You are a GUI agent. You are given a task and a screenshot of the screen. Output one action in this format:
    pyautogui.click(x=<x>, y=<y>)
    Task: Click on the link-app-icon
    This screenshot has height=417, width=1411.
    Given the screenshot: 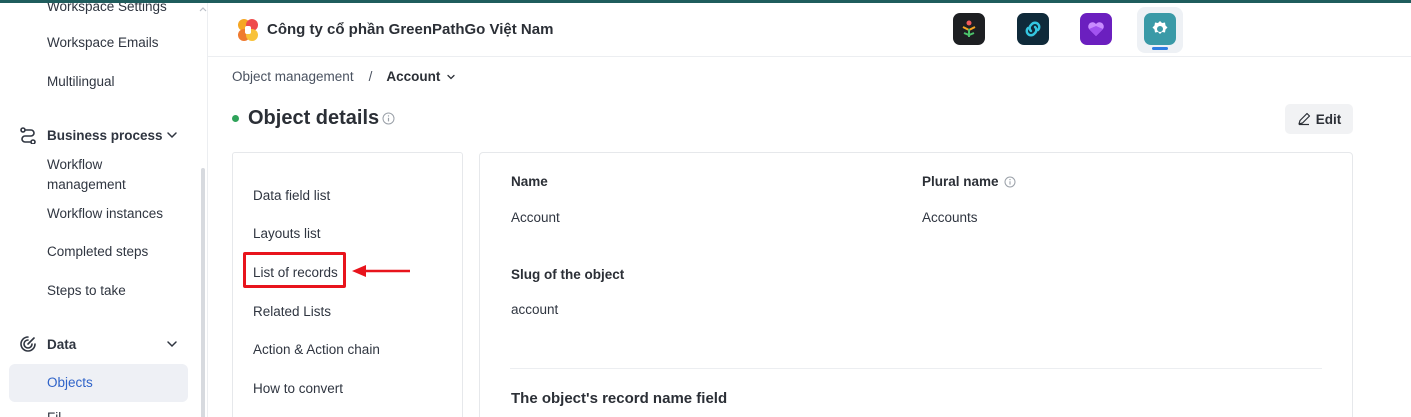 What is the action you would take?
    pyautogui.click(x=1033, y=29)
    